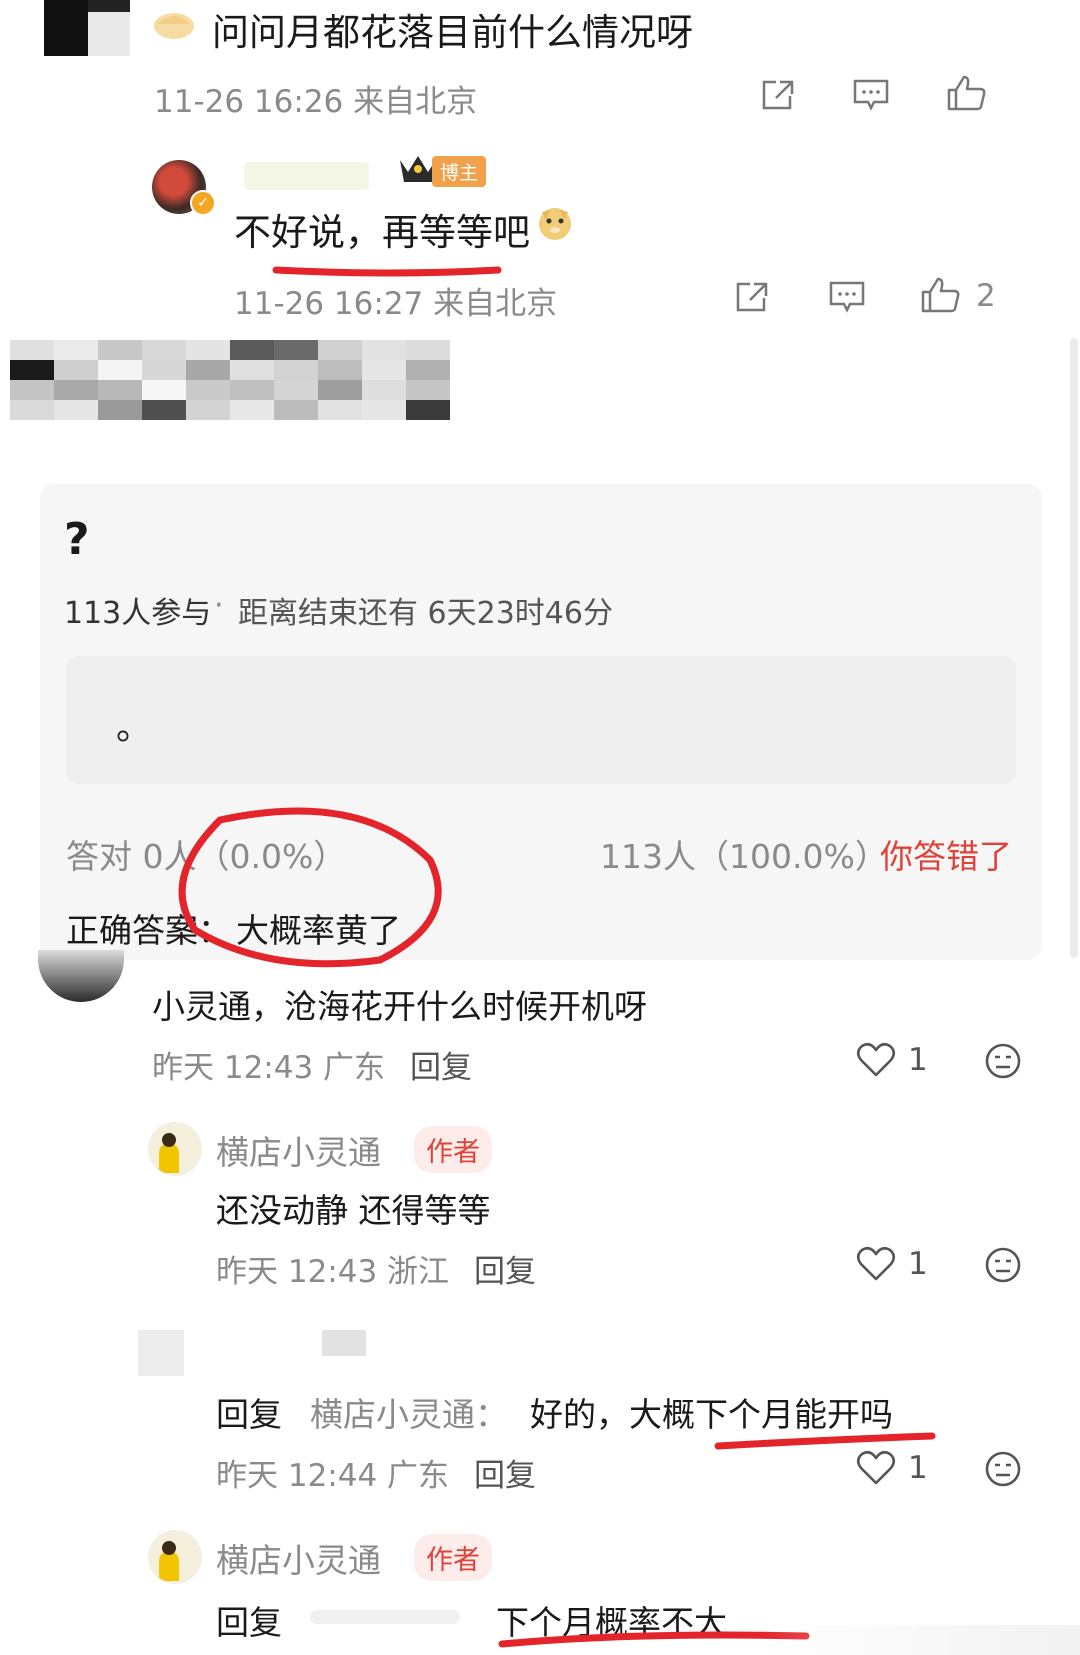 This screenshot has width=1080, height=1655. What do you see at coordinates (459, 171) in the screenshot?
I see `blogger-badge: 博主` at bounding box center [459, 171].